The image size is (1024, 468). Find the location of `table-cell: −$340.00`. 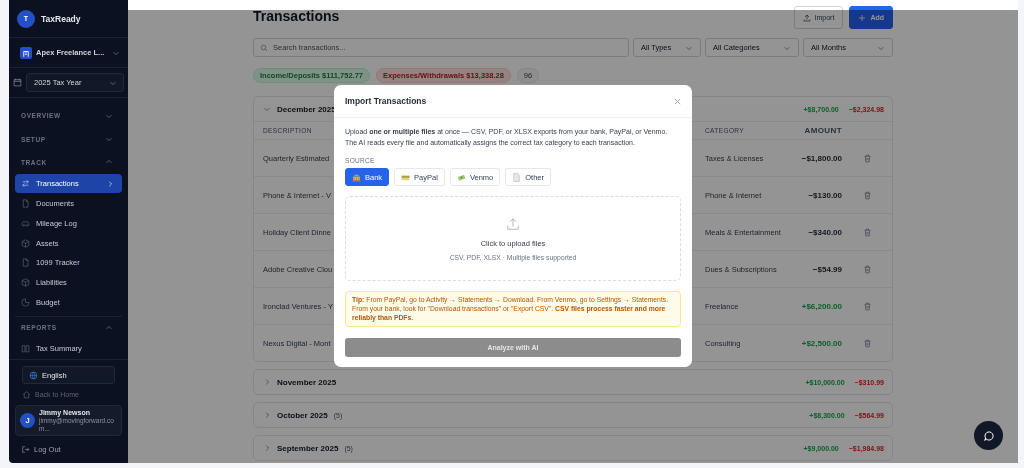

table-cell: −$340.00 is located at coordinates (825, 232).